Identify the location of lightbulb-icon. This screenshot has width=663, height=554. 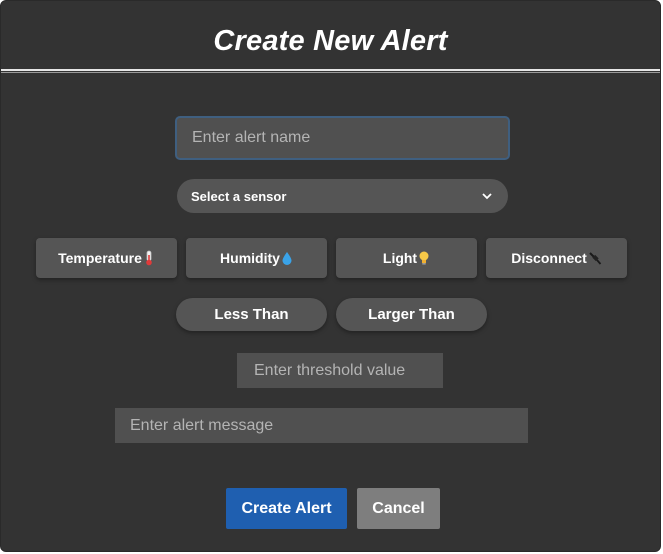
(424, 258).